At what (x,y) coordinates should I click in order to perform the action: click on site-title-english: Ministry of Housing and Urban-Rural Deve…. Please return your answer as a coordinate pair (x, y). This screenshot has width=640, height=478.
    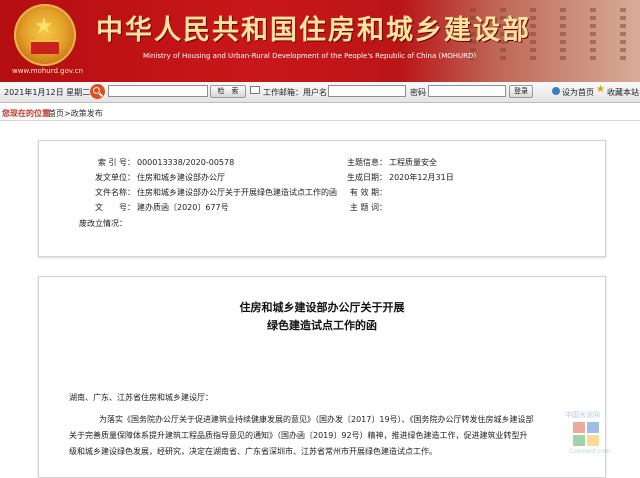
    Looking at the image, I should click on (310, 56).